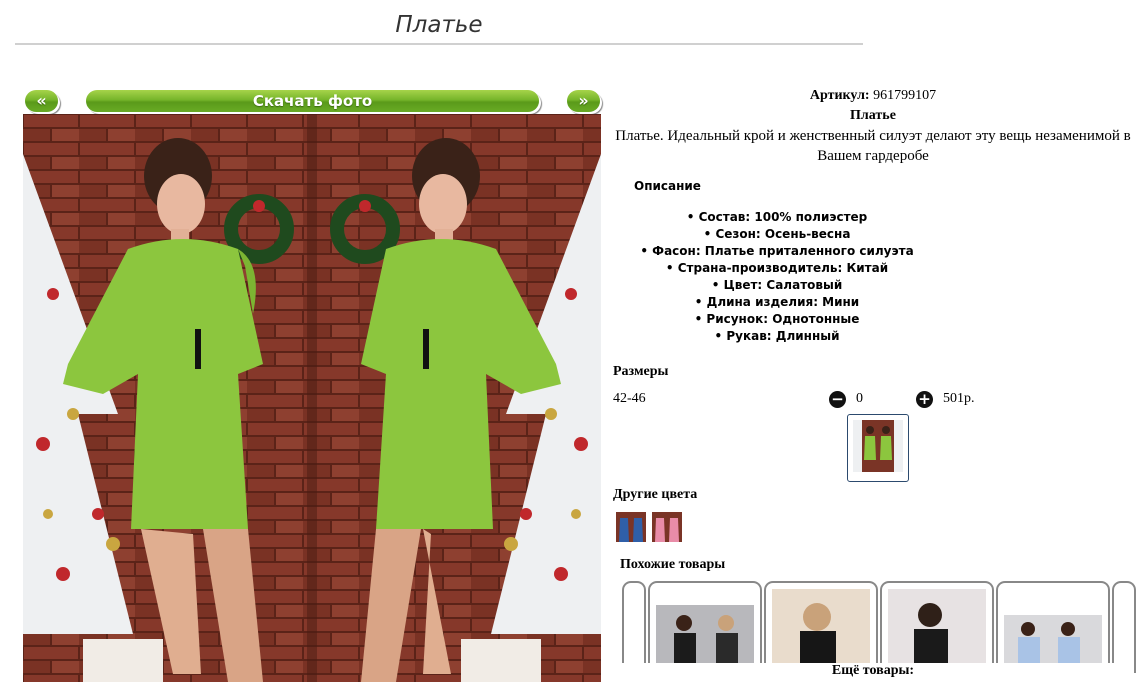 This screenshot has height=682, width=1140. What do you see at coordinates (667, 186) in the screenshot?
I see `description-heading: Описание` at bounding box center [667, 186].